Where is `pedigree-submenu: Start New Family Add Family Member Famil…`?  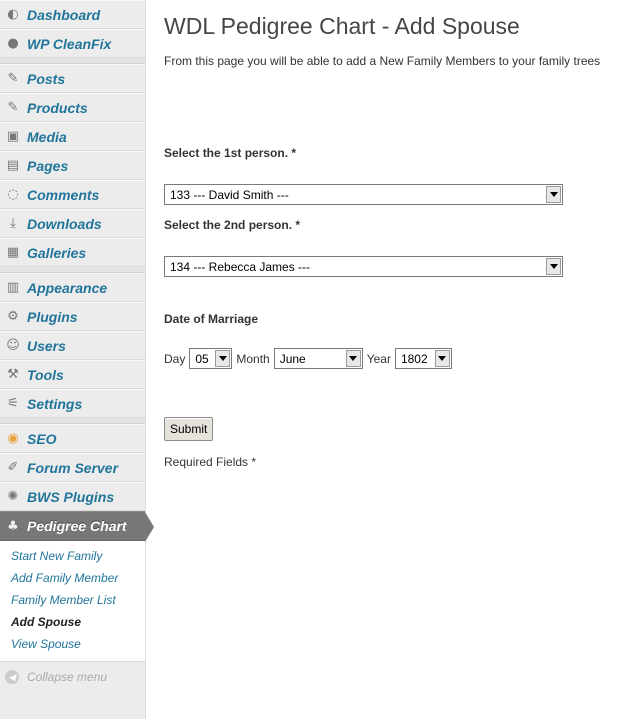 pedigree-submenu: Start New Family Add Family Member Famil… is located at coordinates (72, 601).